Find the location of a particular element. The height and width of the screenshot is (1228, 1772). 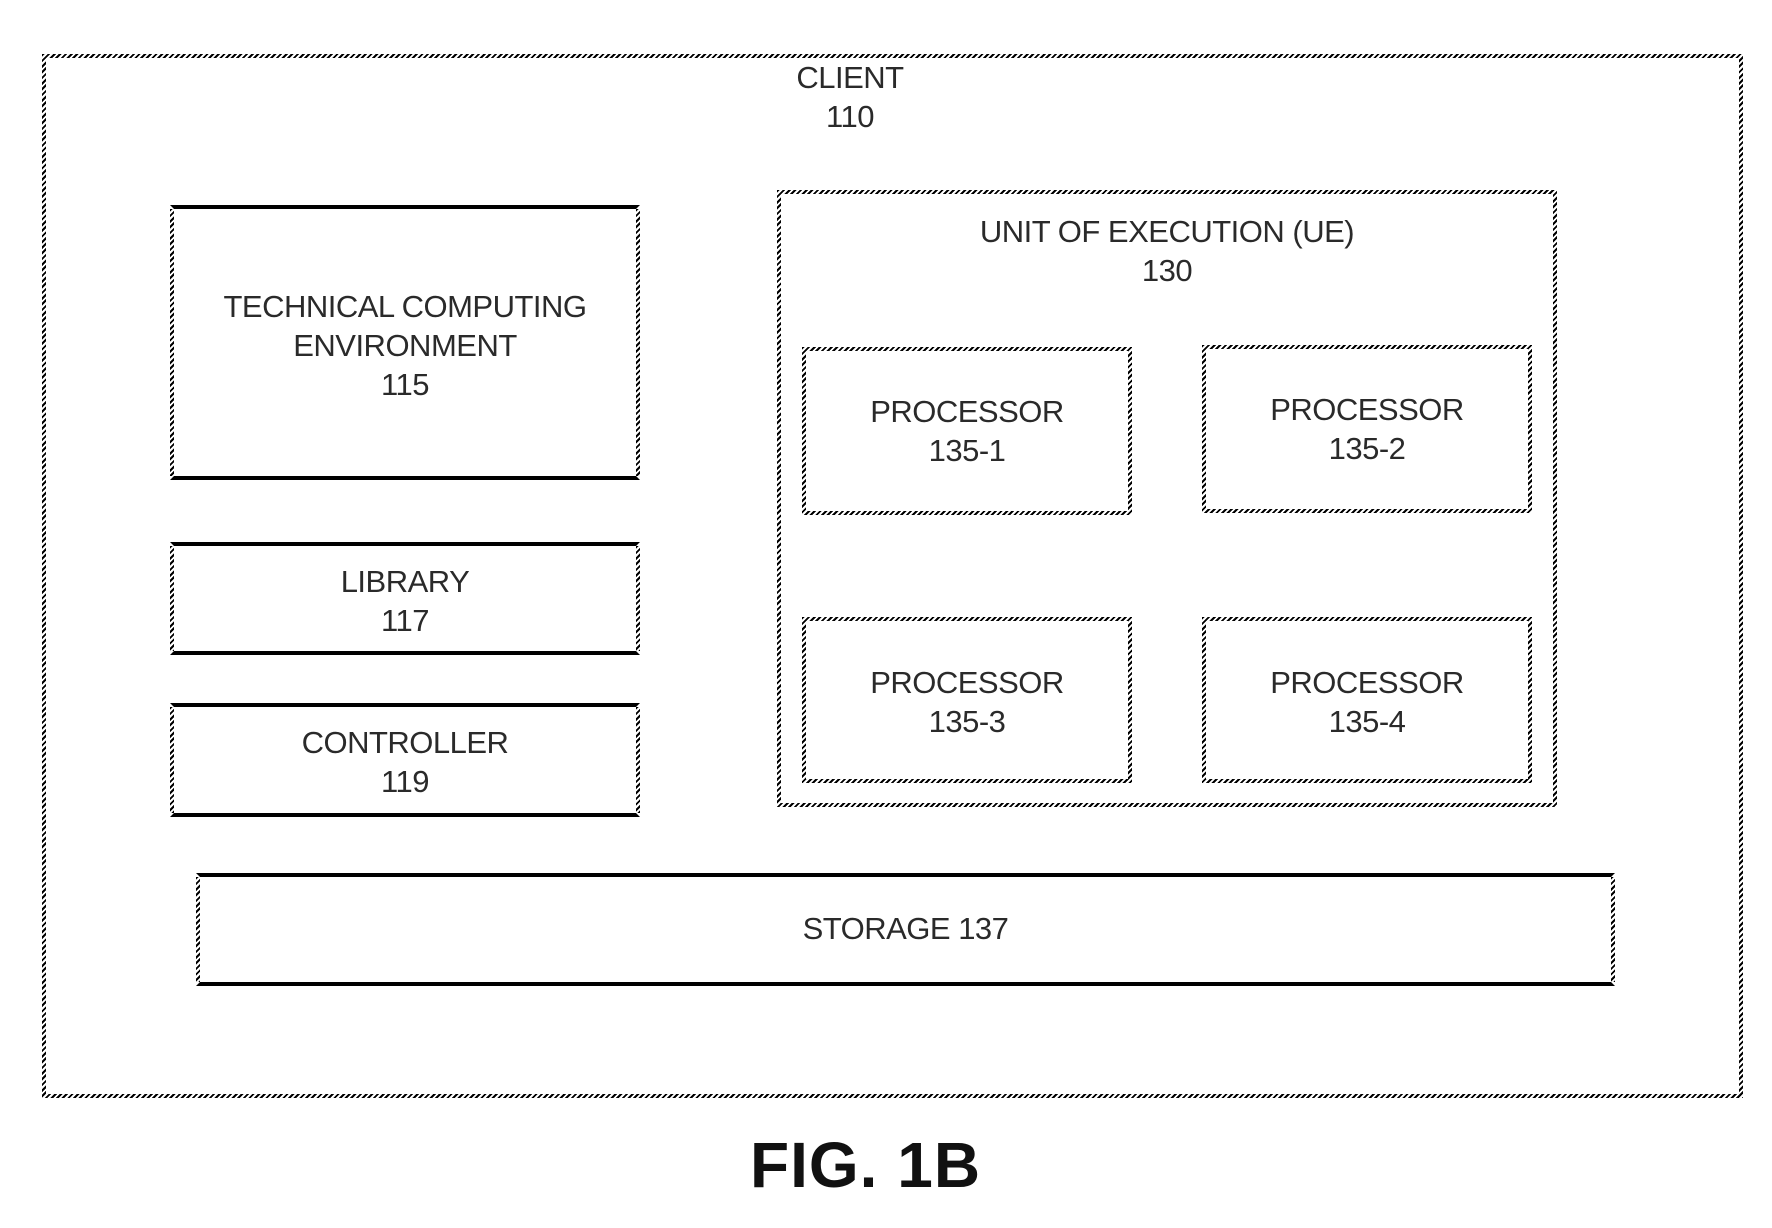

tce-line2: ENVIRONMENT is located at coordinates (405, 345).